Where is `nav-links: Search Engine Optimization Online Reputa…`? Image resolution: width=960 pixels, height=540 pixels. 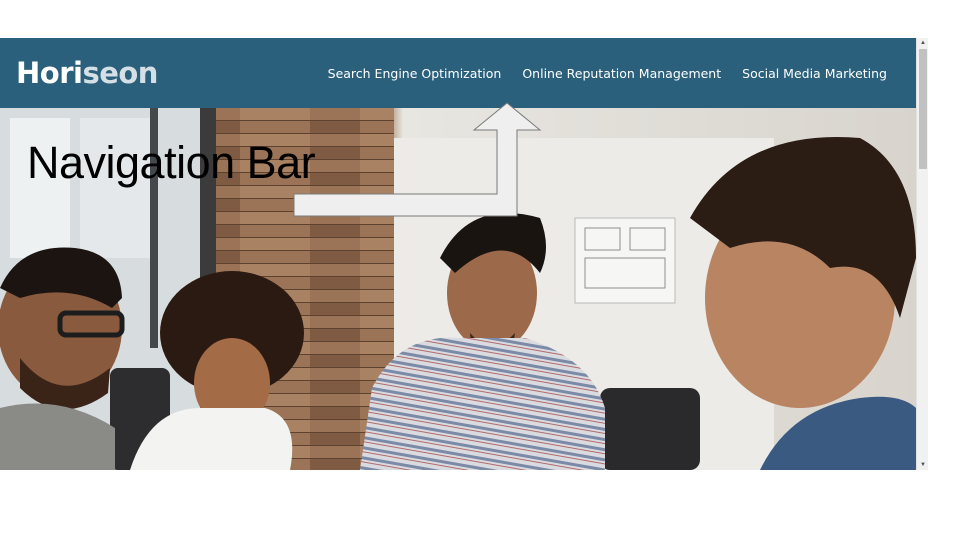 nav-links: Search Engine Optimization Online Reputa… is located at coordinates (597, 73).